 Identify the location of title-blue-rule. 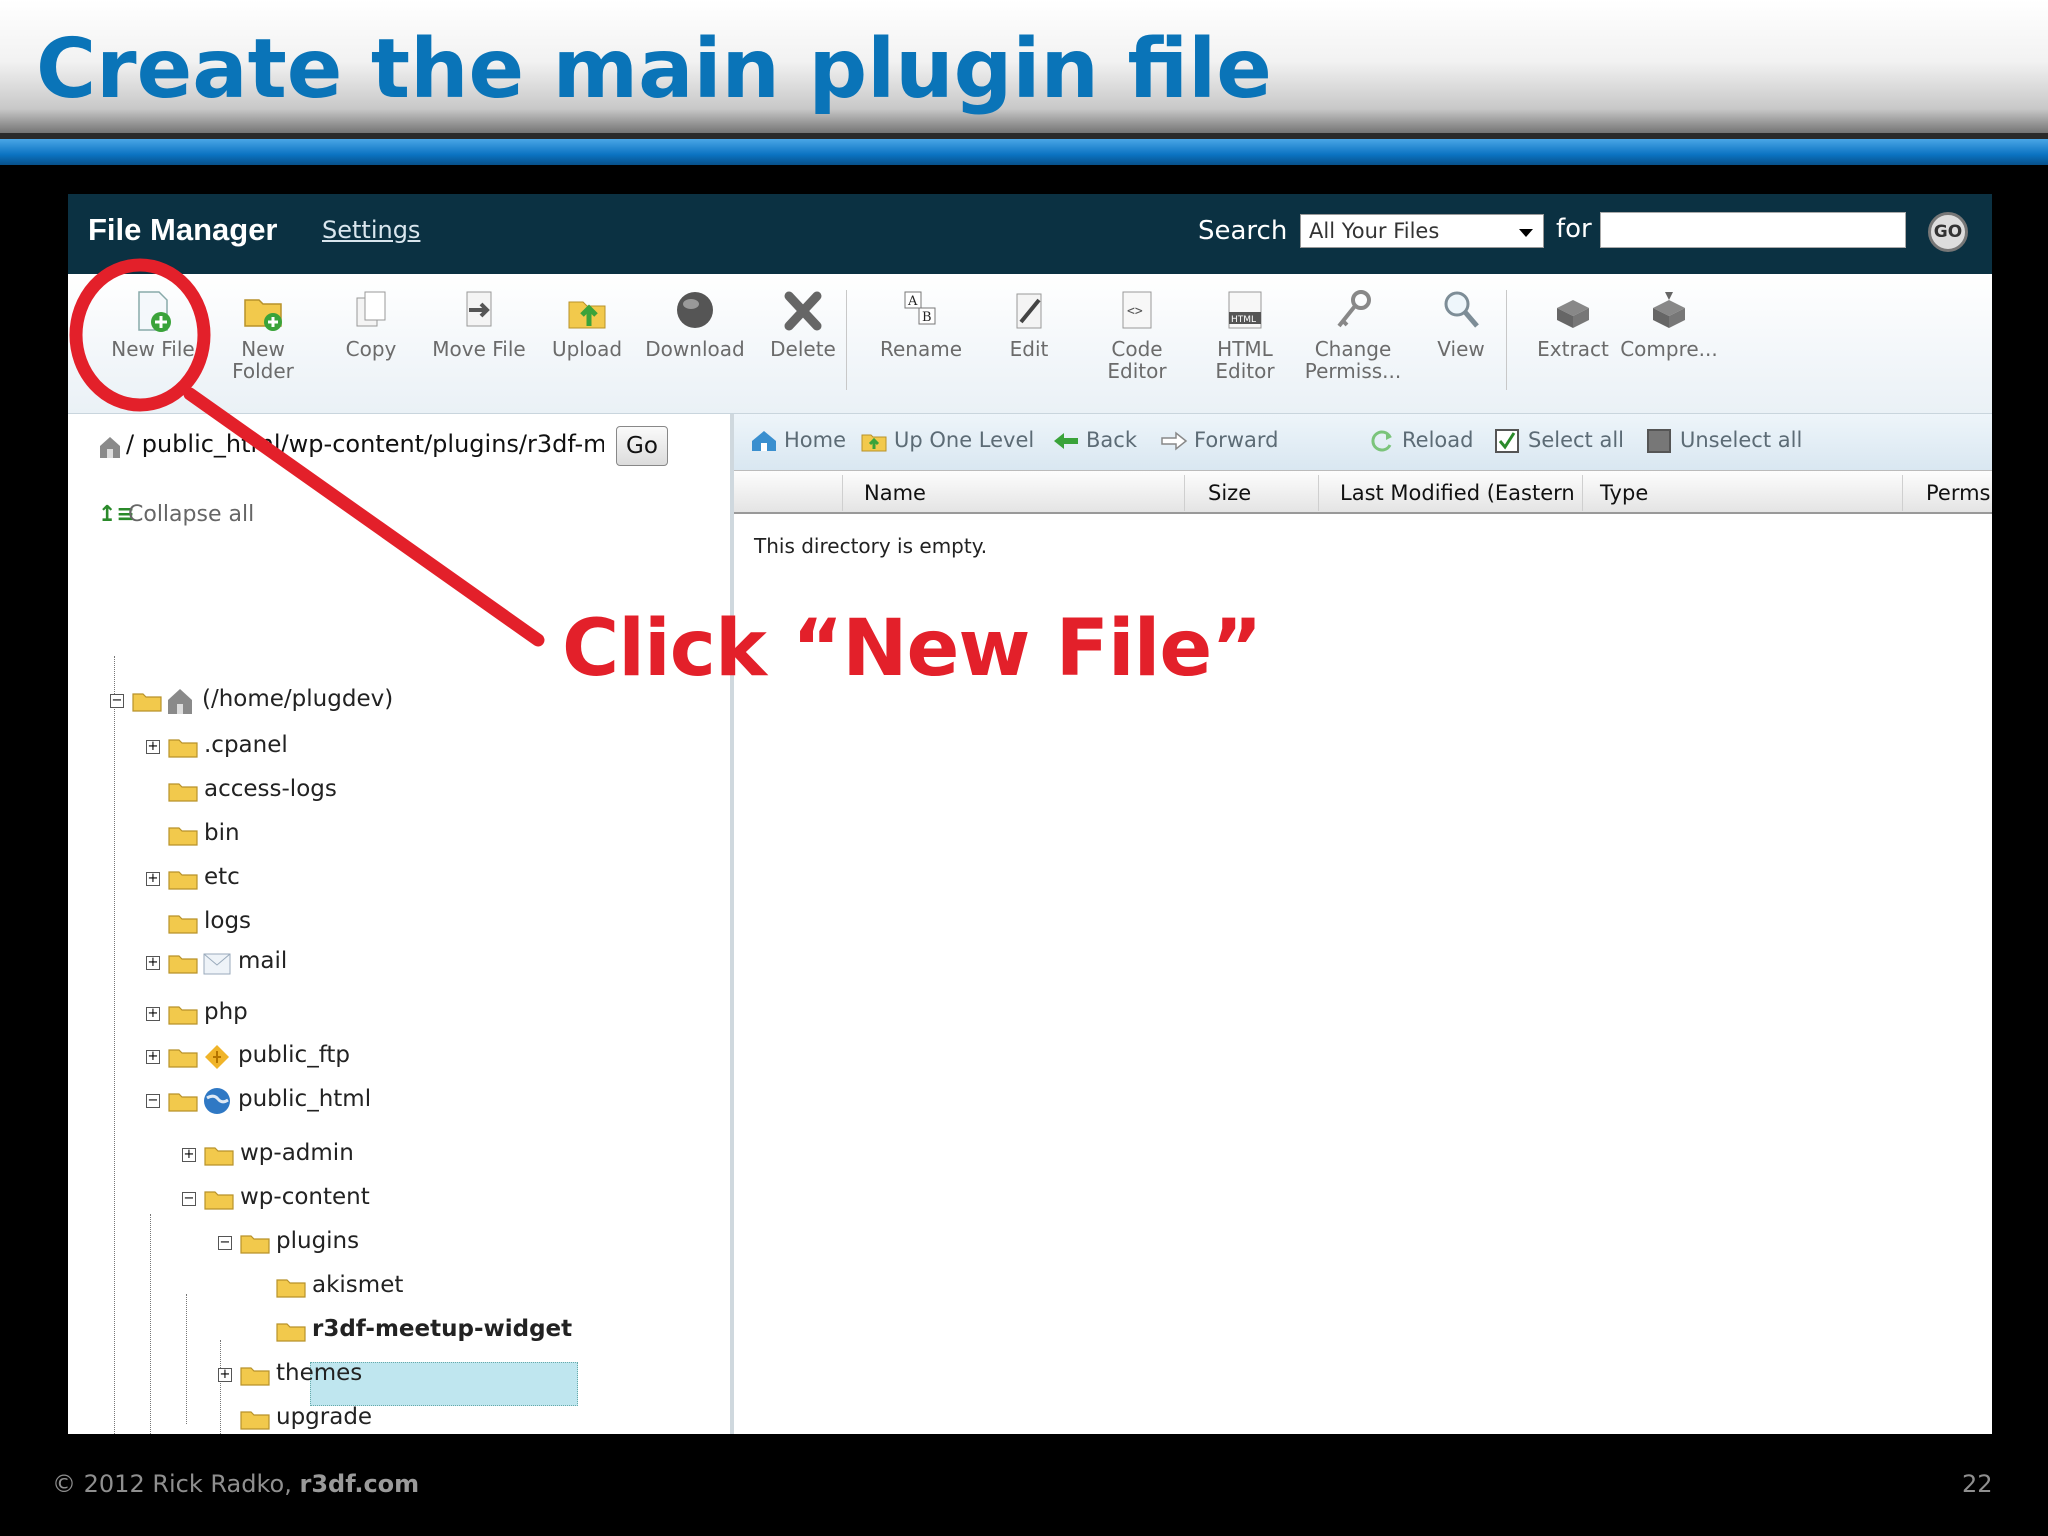
(1024, 152).